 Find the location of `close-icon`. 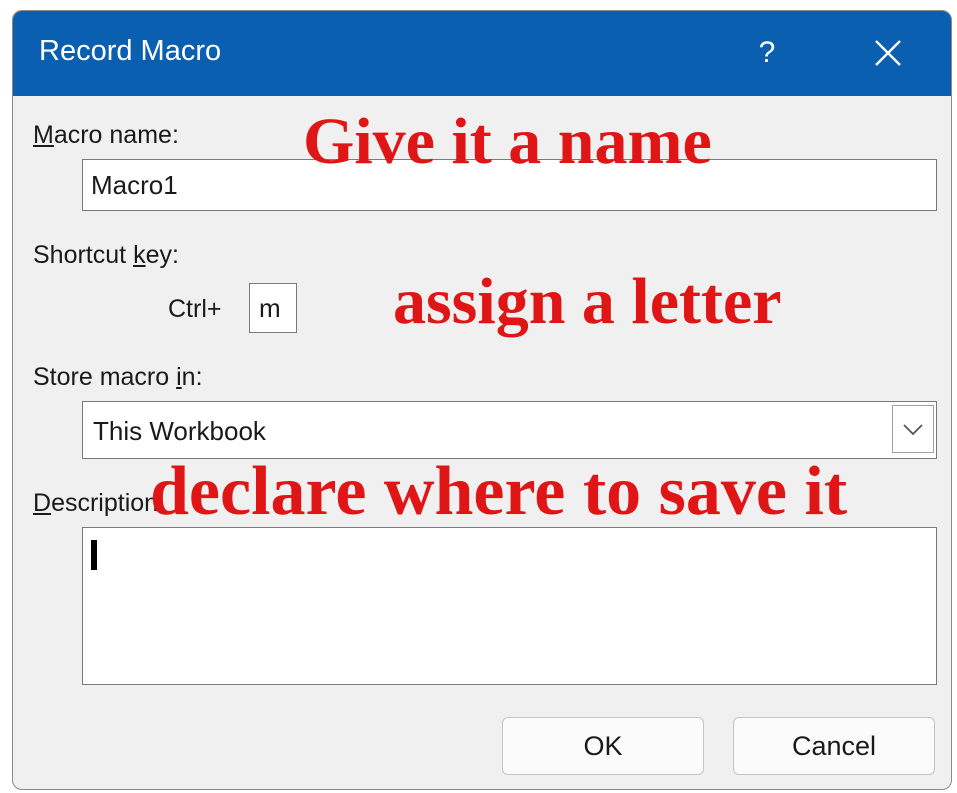

close-icon is located at coordinates (888, 53).